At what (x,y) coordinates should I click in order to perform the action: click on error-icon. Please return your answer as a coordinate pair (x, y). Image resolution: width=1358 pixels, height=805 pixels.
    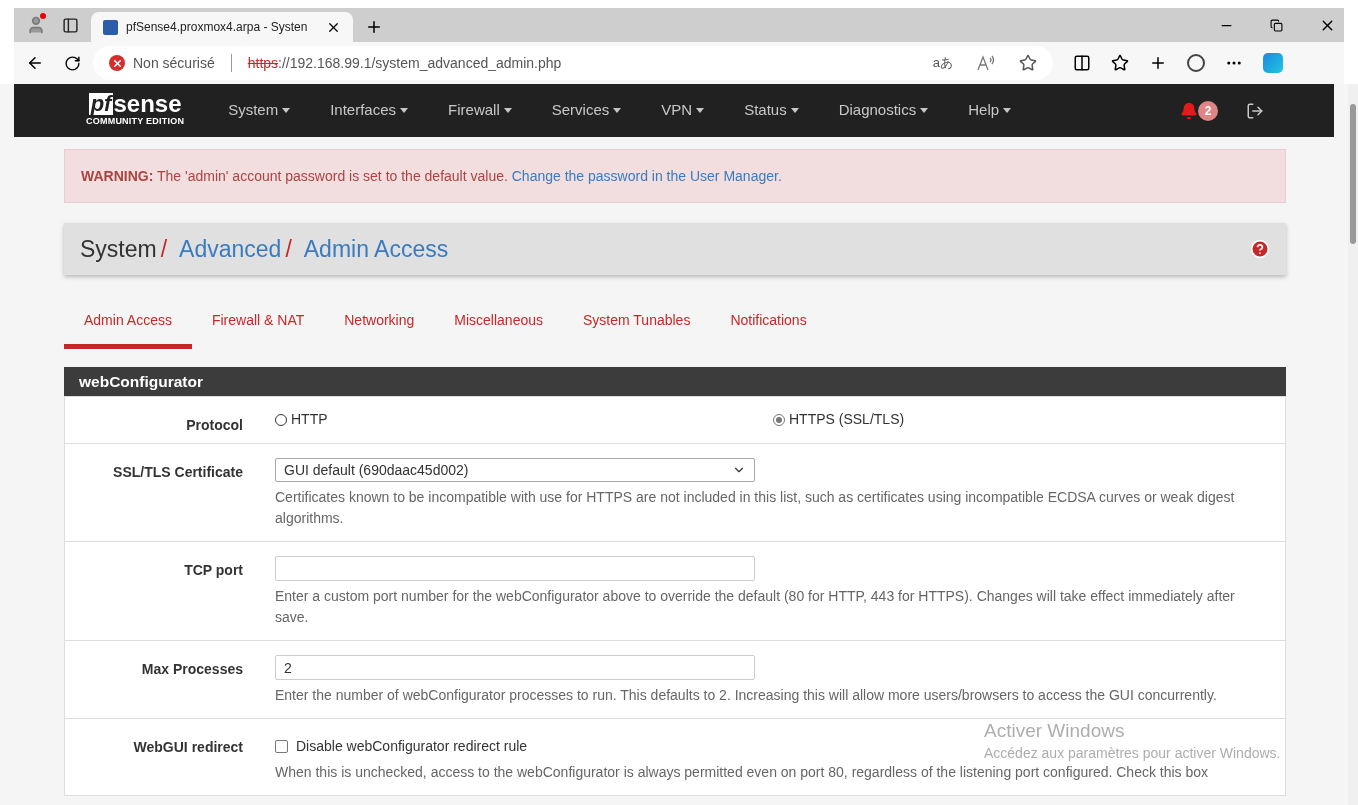
    Looking at the image, I should click on (117, 63).